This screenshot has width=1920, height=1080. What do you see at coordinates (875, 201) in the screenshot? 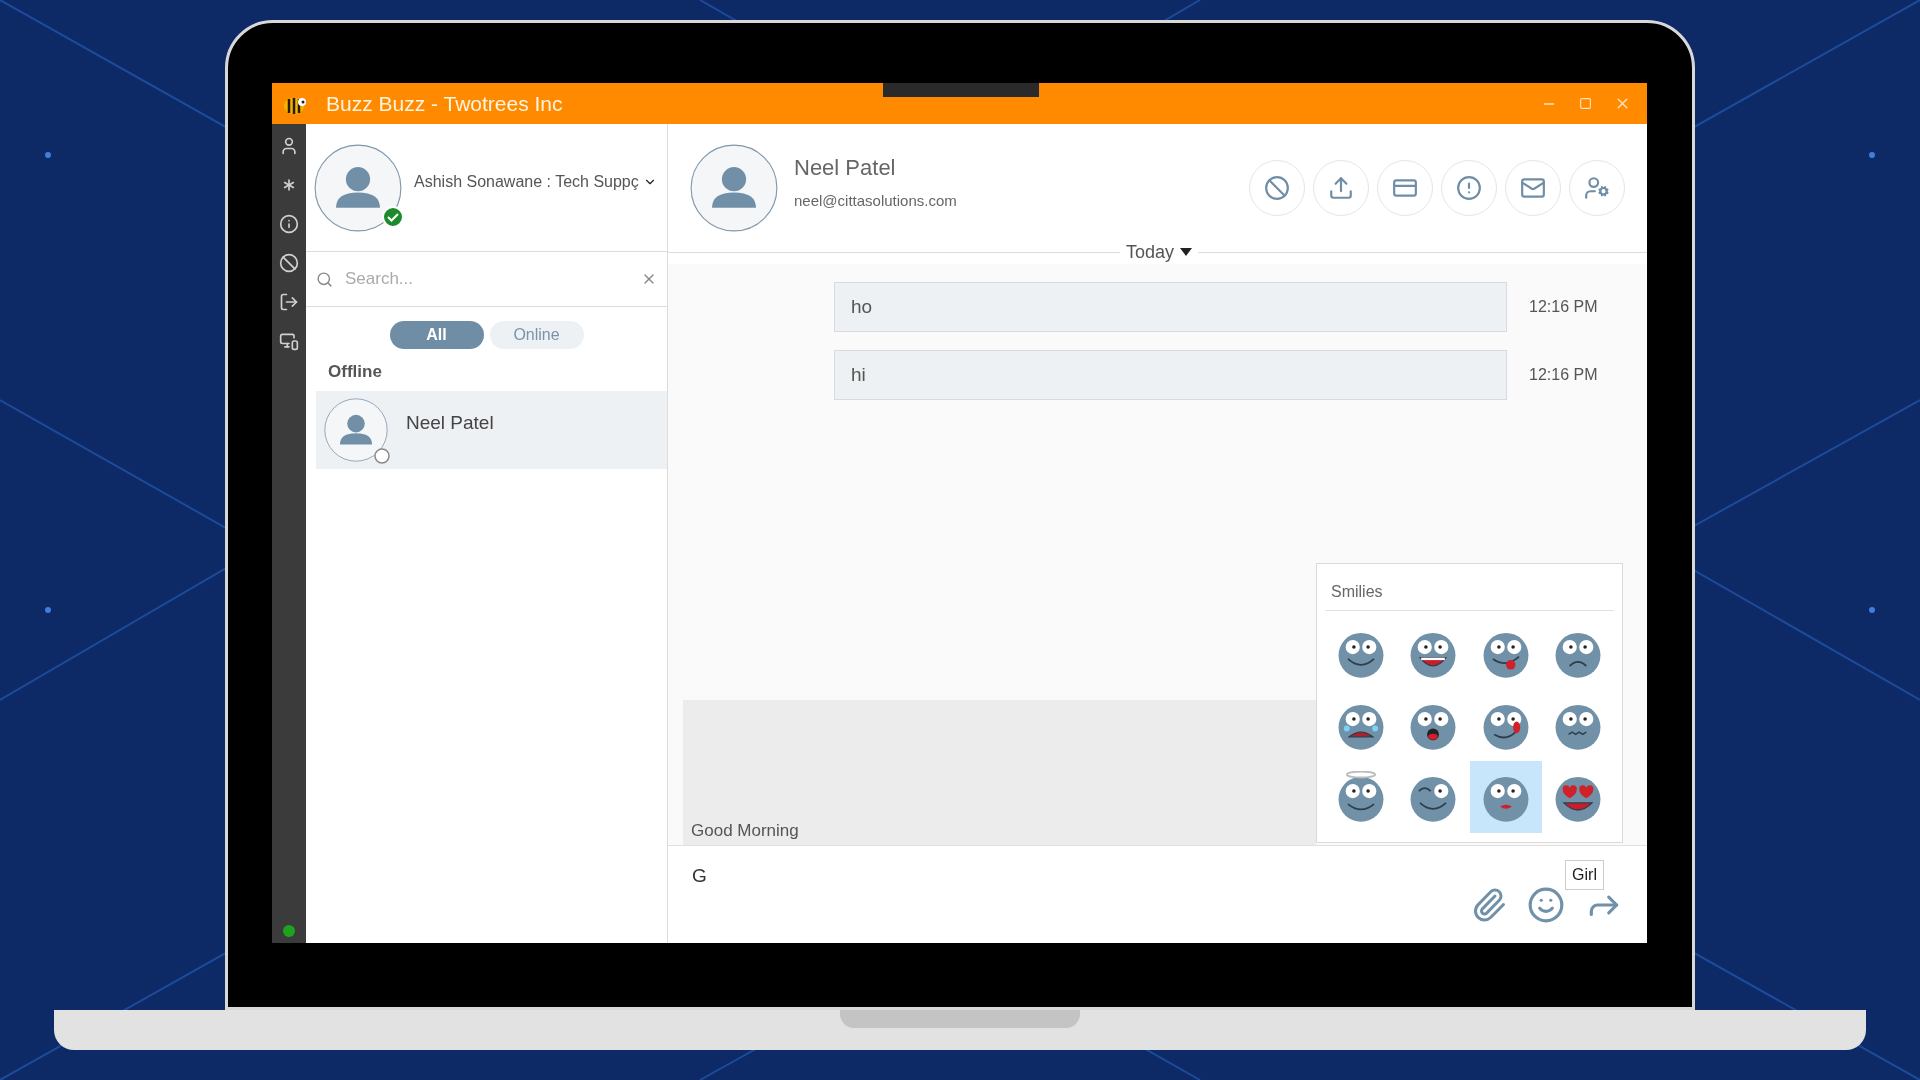
I see `chat-contact-email: neel@cittasolutions.com` at bounding box center [875, 201].